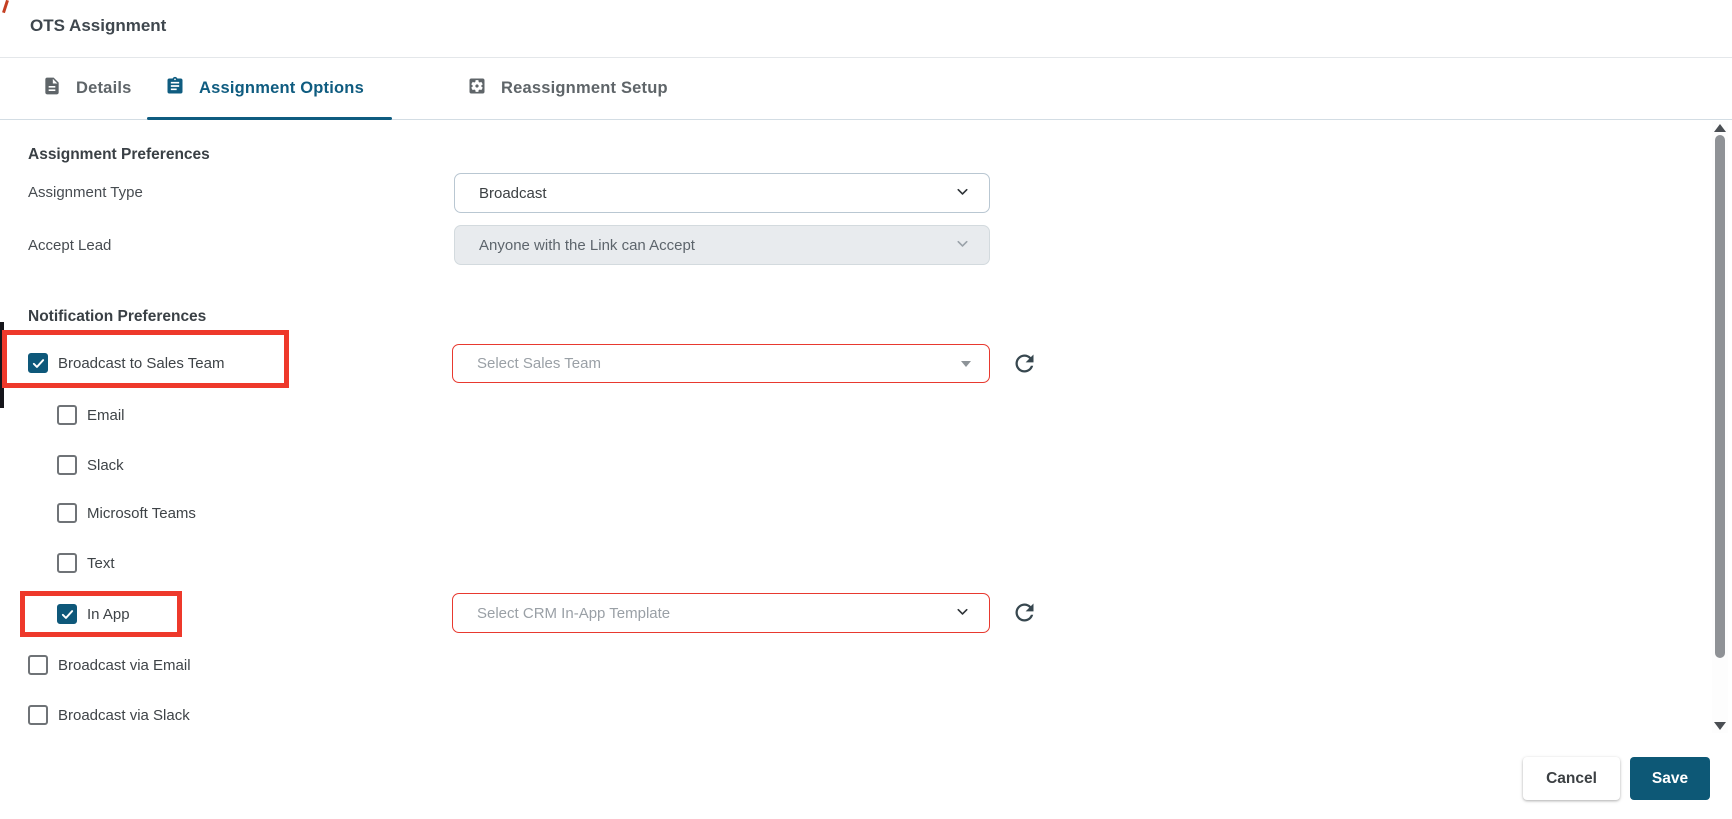  What do you see at coordinates (38, 715) in the screenshot?
I see `checkbox-broadcast-via-slack` at bounding box center [38, 715].